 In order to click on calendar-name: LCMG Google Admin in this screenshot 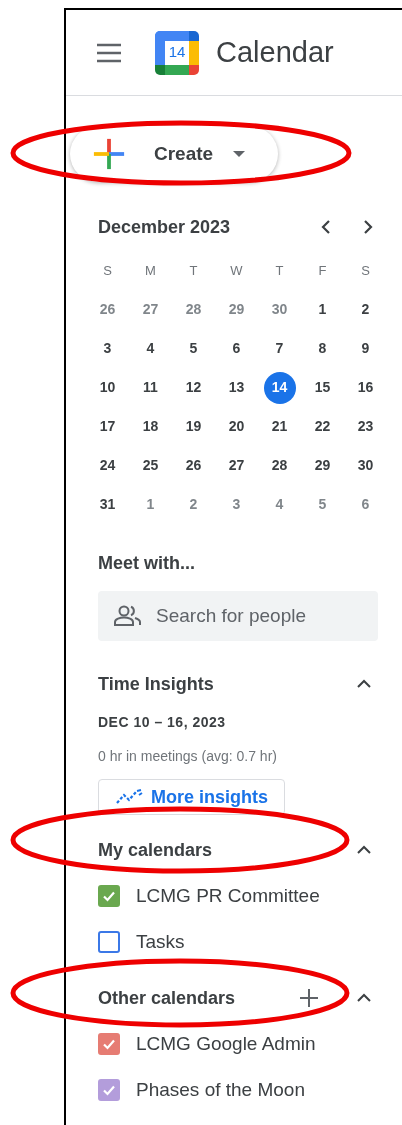, I will do `click(226, 1043)`.